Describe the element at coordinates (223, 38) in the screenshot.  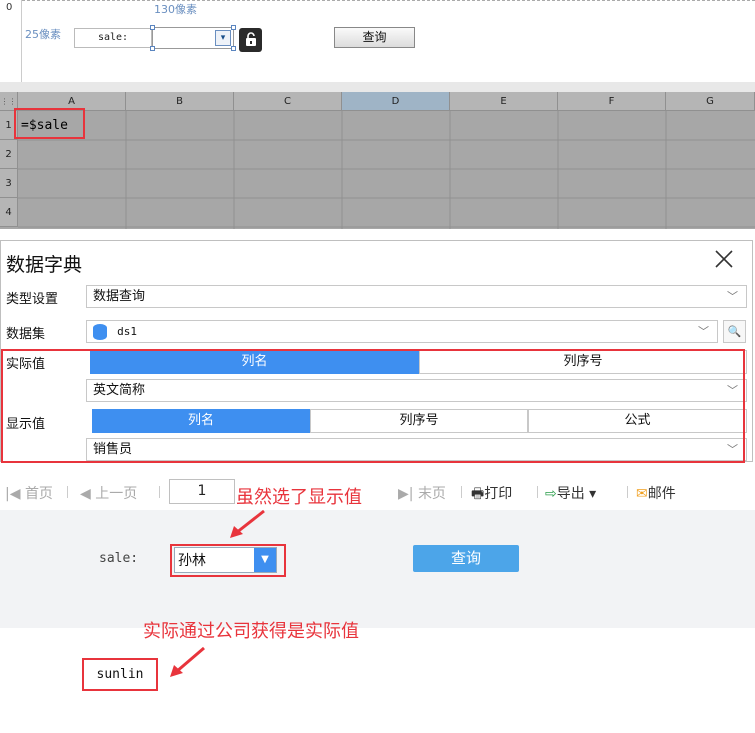
I see `combo-dropdown-icon: ▾` at that location.